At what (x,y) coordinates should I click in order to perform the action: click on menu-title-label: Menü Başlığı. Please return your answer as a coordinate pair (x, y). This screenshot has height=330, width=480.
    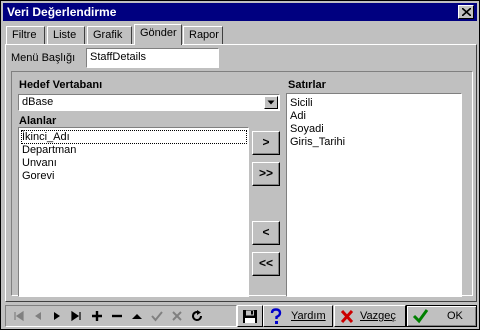
    Looking at the image, I should click on (43, 58).